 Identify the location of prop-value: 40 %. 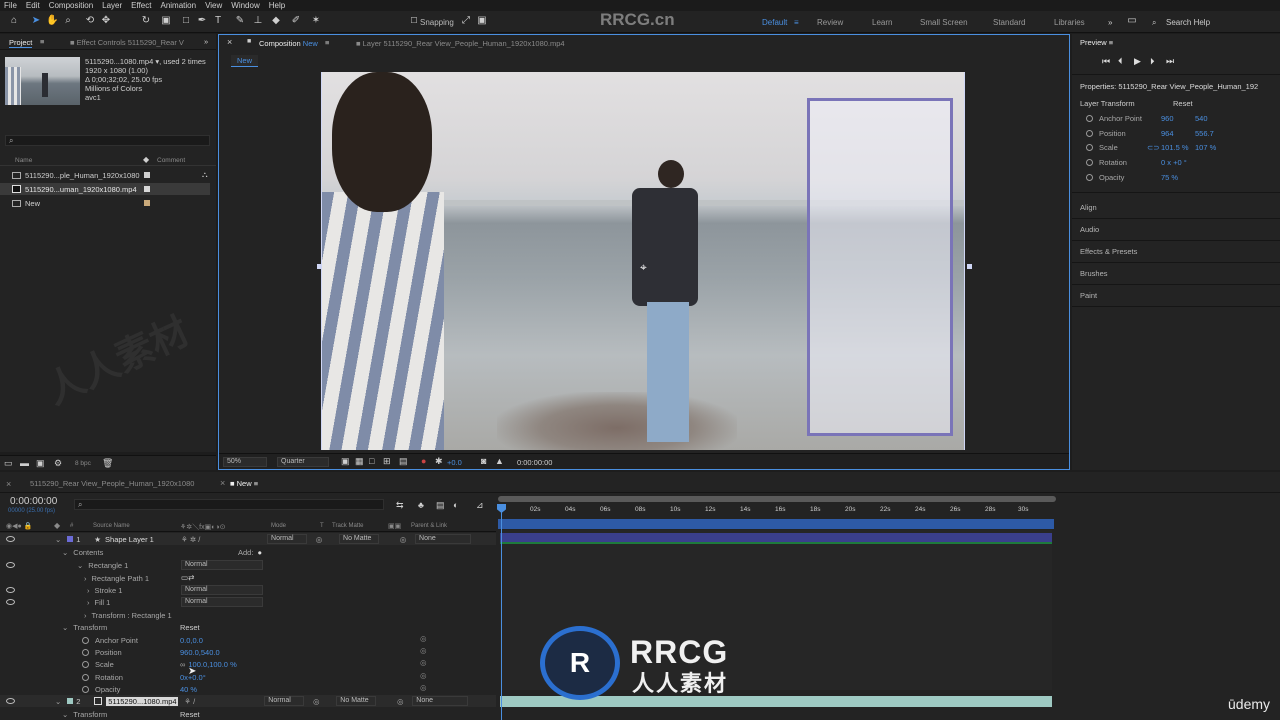
(188, 689).